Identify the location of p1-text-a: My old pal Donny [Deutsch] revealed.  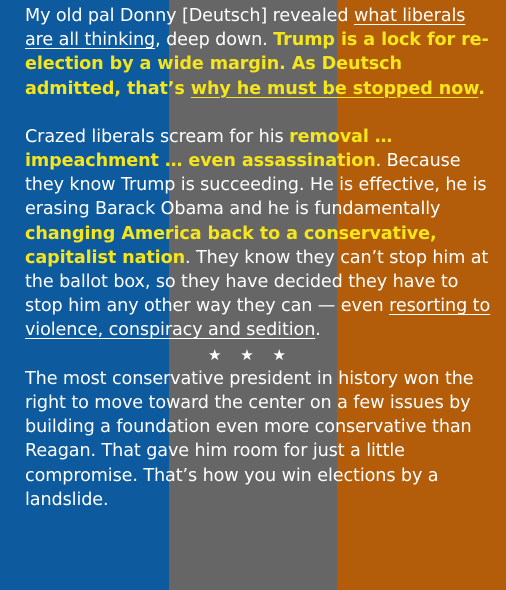
(189, 16).